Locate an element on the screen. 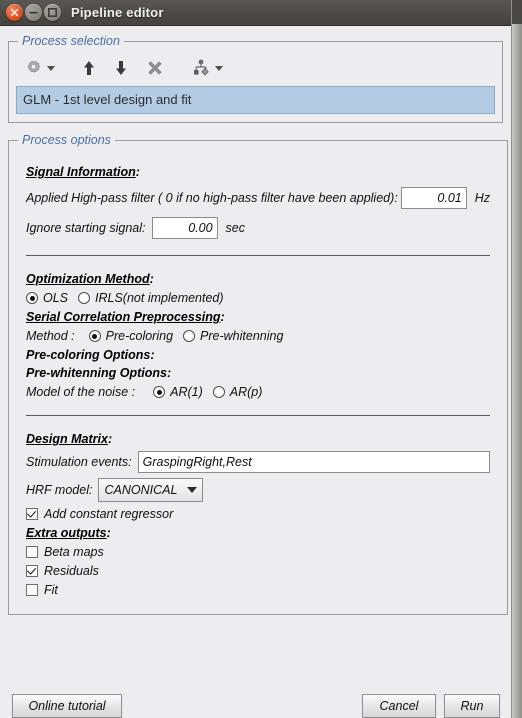 Image resolution: width=522 pixels, height=718 pixels. radio-precoloring: Pre-coloring is located at coordinates (131, 336).